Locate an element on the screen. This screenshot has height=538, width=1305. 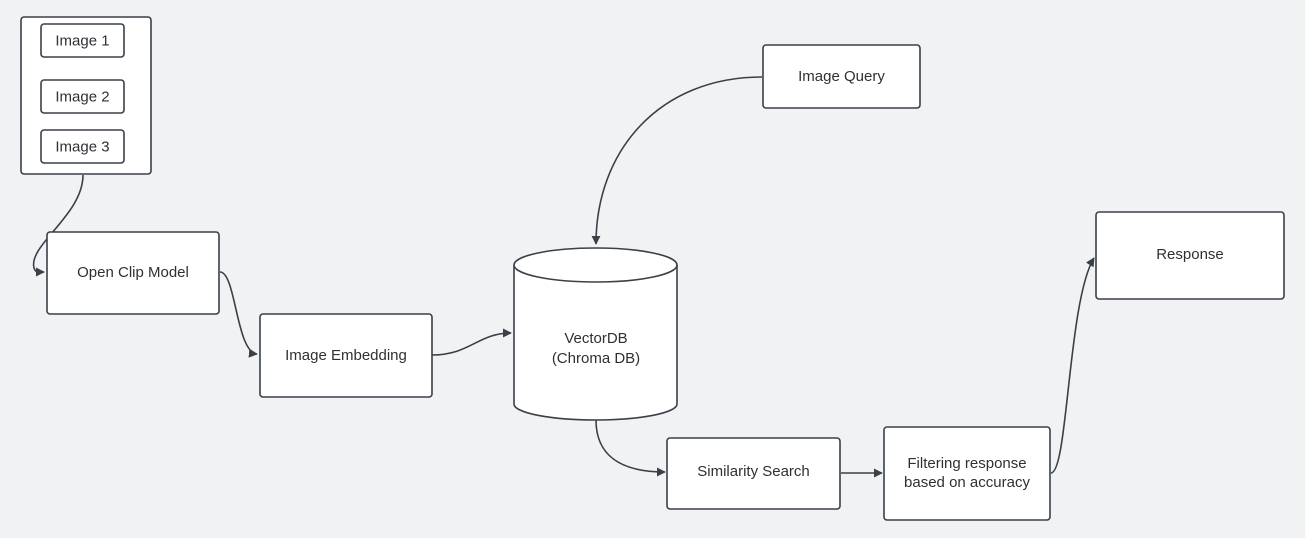
node-vectordb: VectorDB (Chroma DB) is located at coordinates (595, 334).